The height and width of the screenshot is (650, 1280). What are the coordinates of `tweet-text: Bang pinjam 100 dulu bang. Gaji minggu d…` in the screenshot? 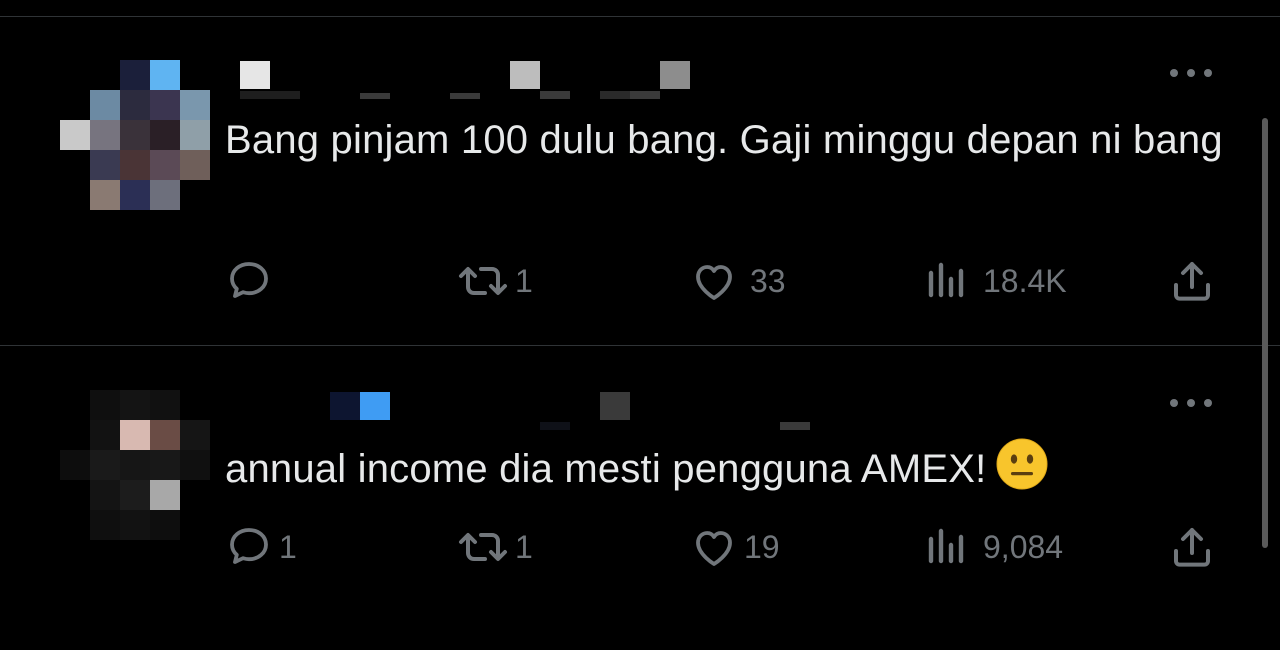 It's located at (724, 140).